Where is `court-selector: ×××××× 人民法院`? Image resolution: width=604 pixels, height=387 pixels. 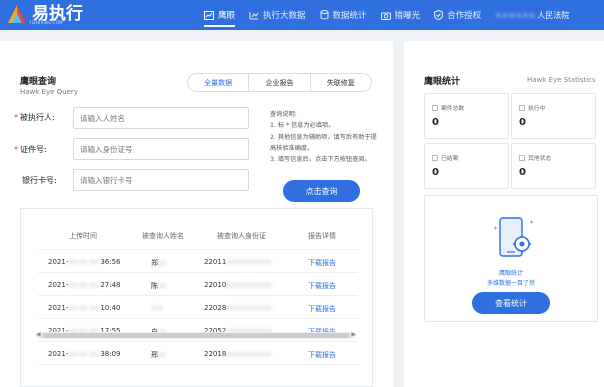
court-selector: ×××××× 人民法院 is located at coordinates (532, 15).